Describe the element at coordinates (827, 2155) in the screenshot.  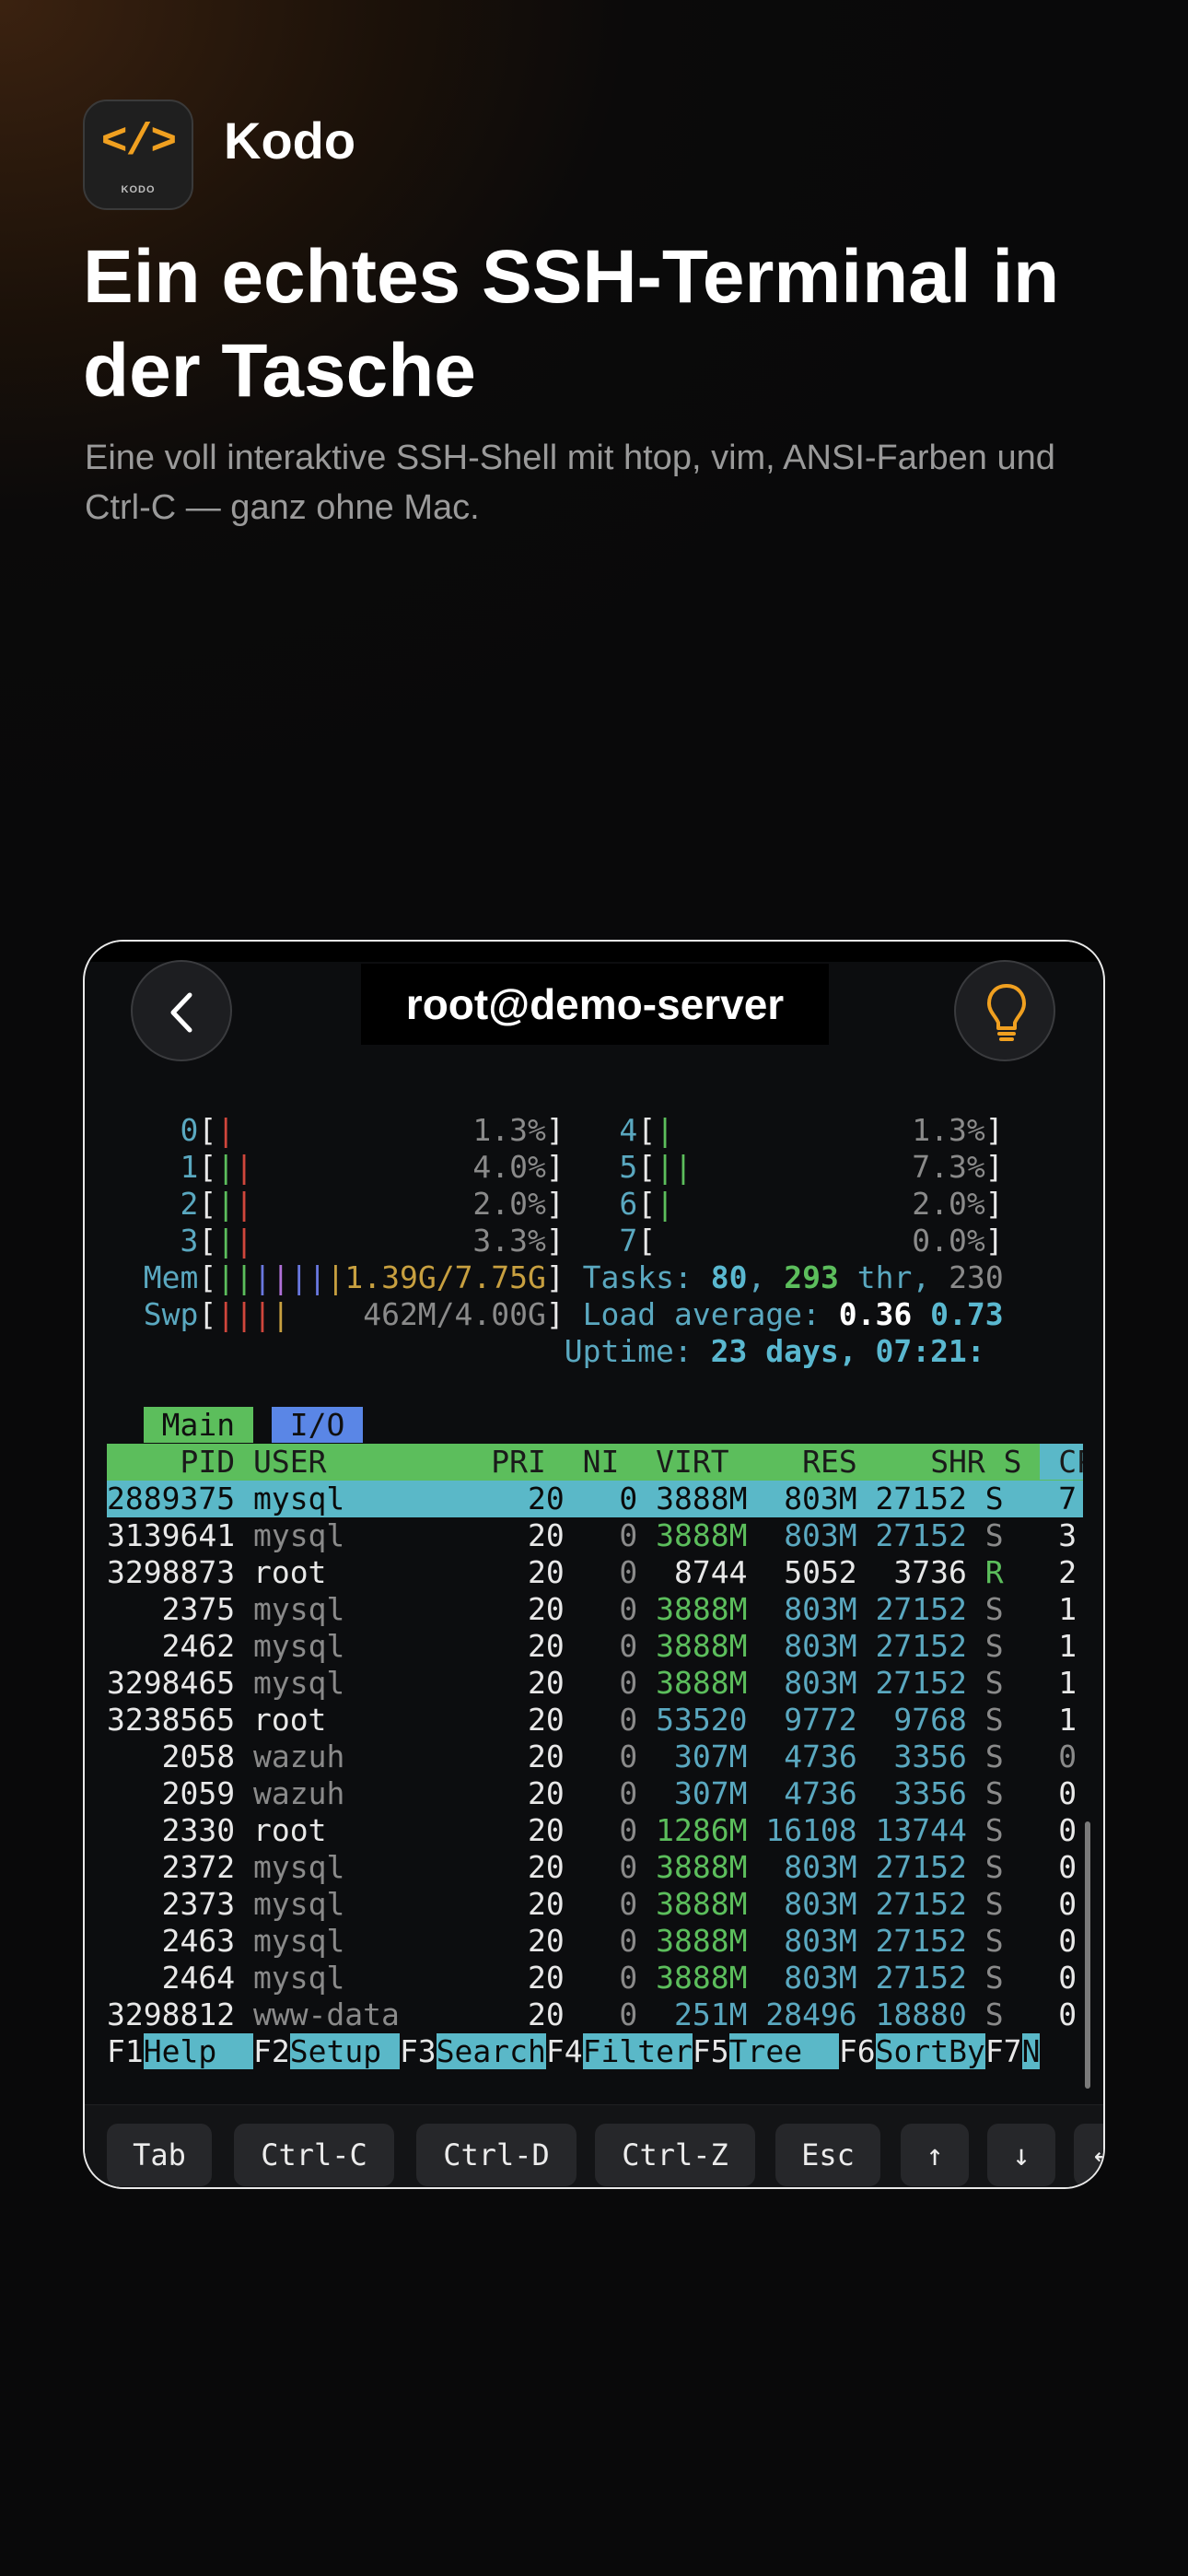
I see `key-esc: Esc` at that location.